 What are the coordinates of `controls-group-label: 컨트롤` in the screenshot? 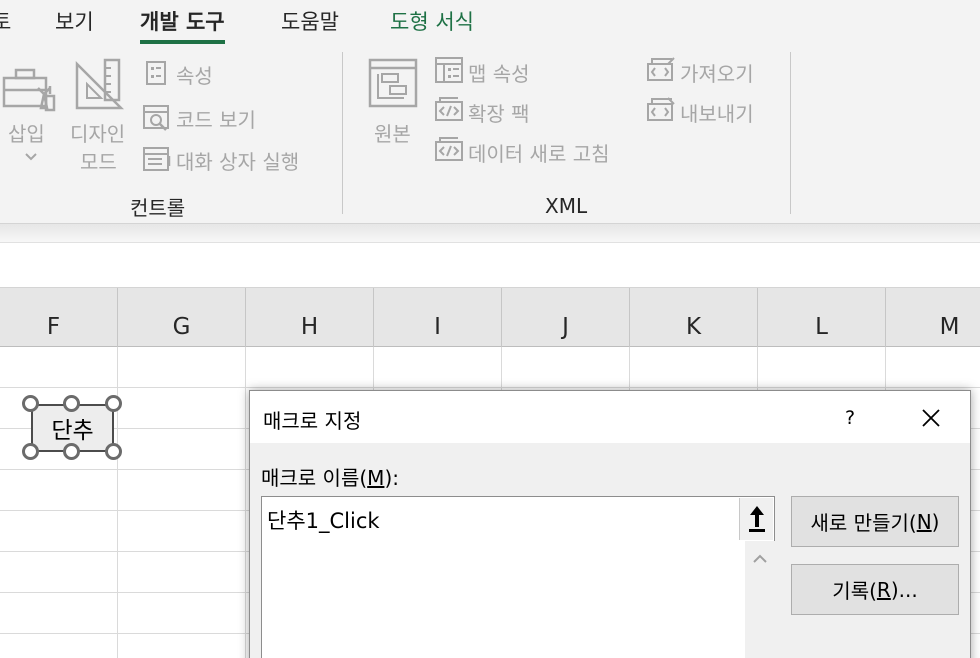 It's located at (158, 208).